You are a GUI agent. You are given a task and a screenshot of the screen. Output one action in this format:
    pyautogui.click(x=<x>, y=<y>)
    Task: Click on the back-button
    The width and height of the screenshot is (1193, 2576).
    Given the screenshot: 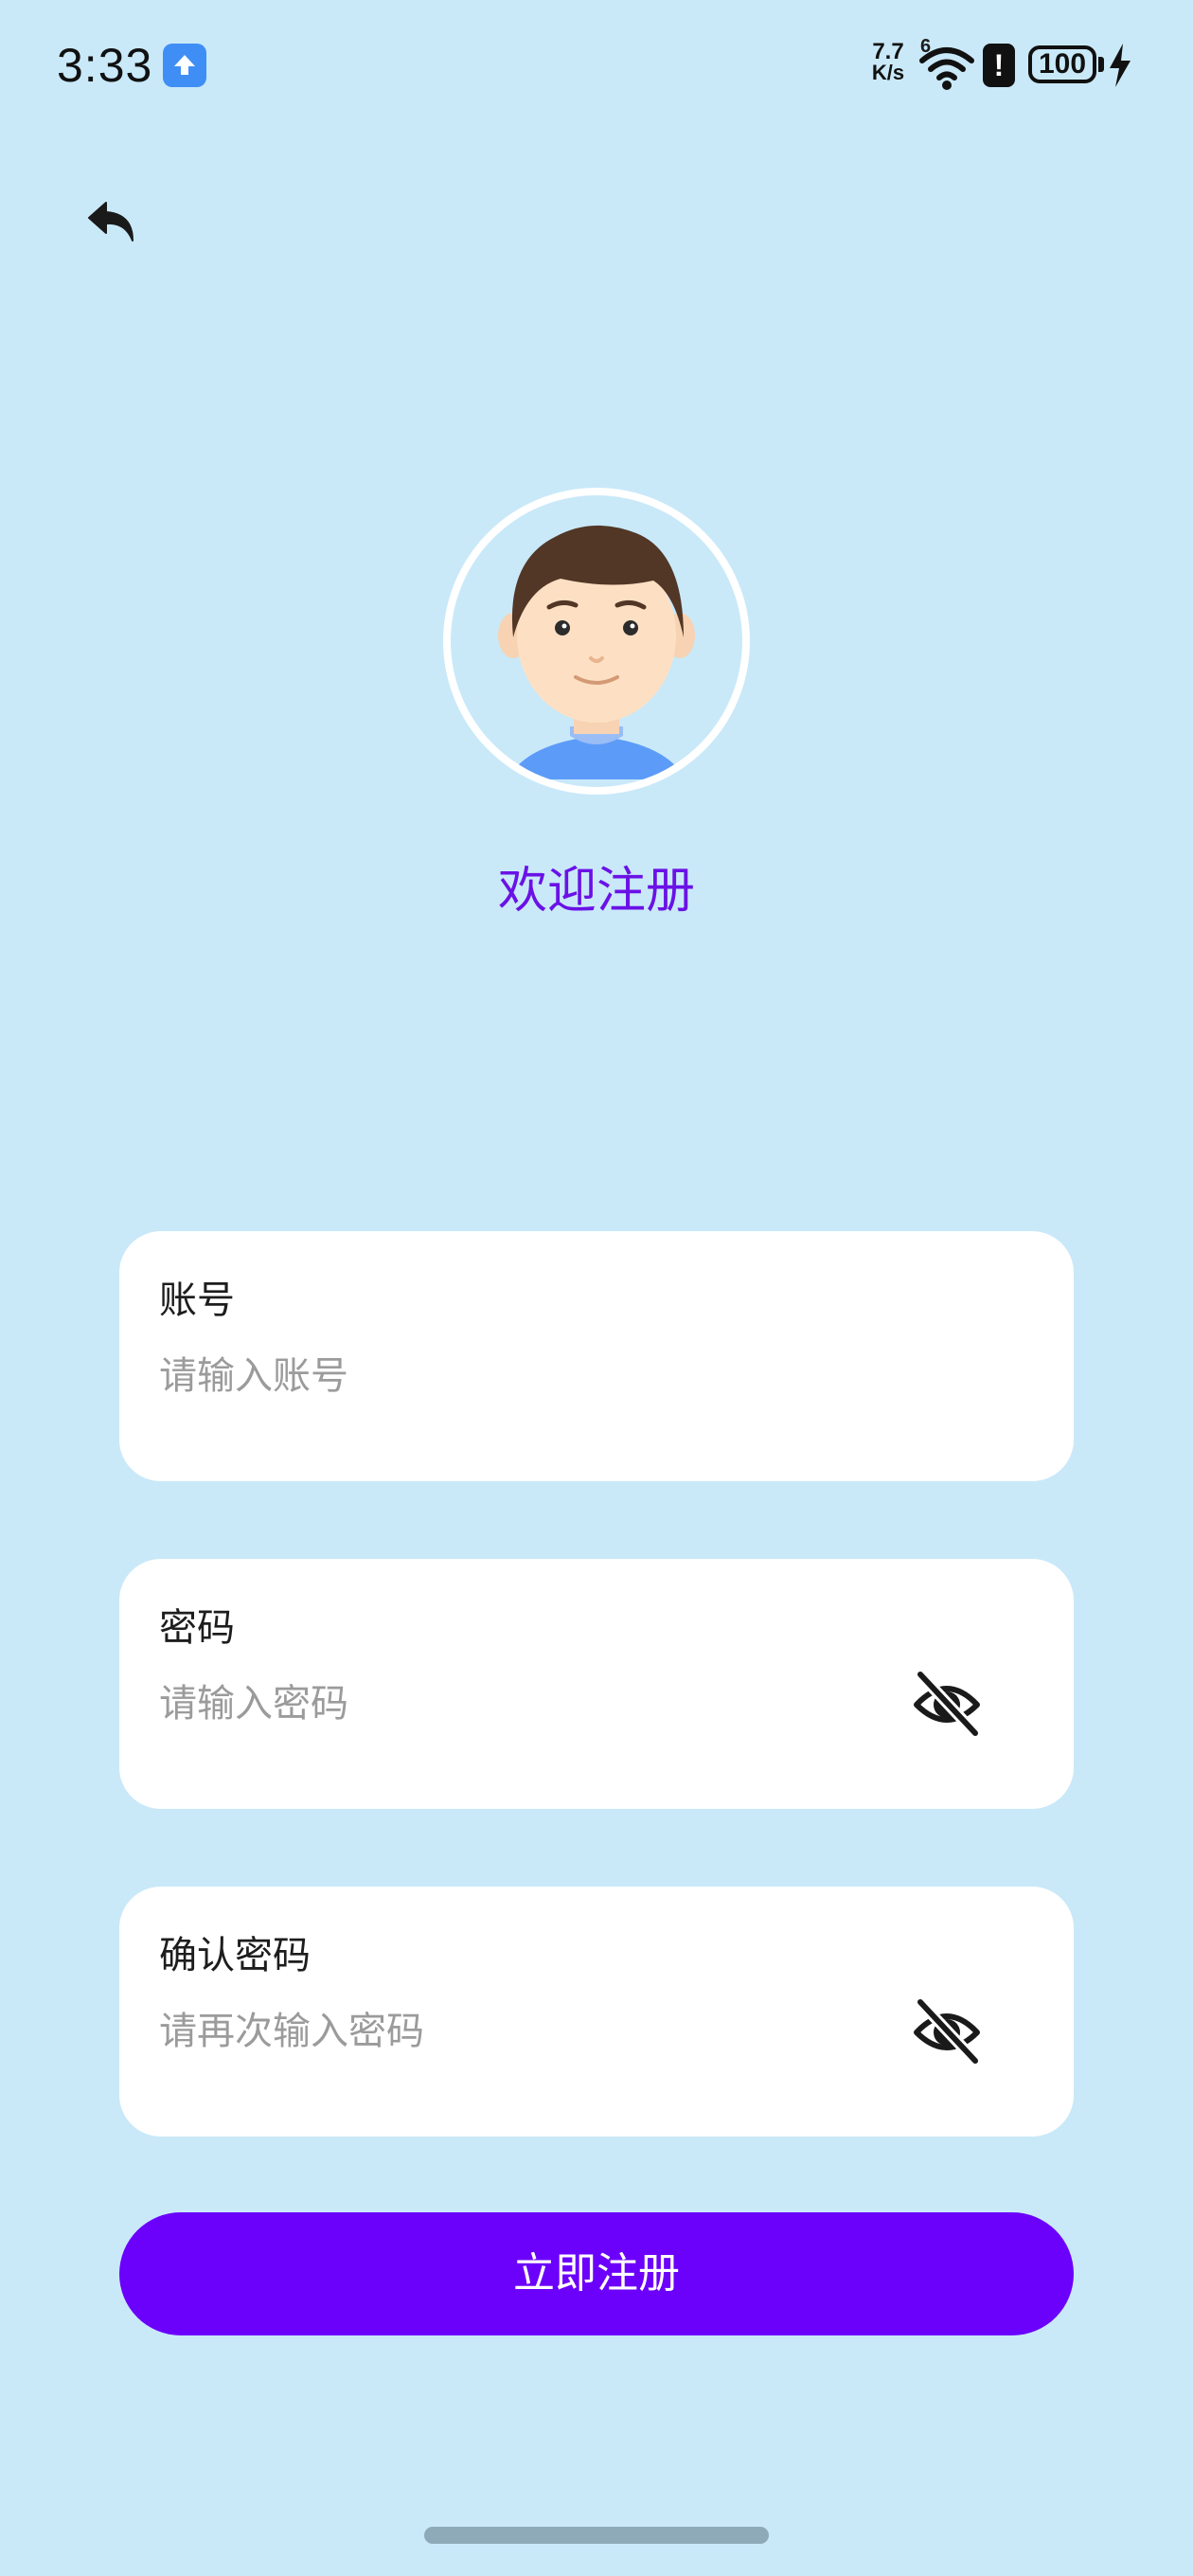 What is the action you would take?
    pyautogui.click(x=113, y=223)
    